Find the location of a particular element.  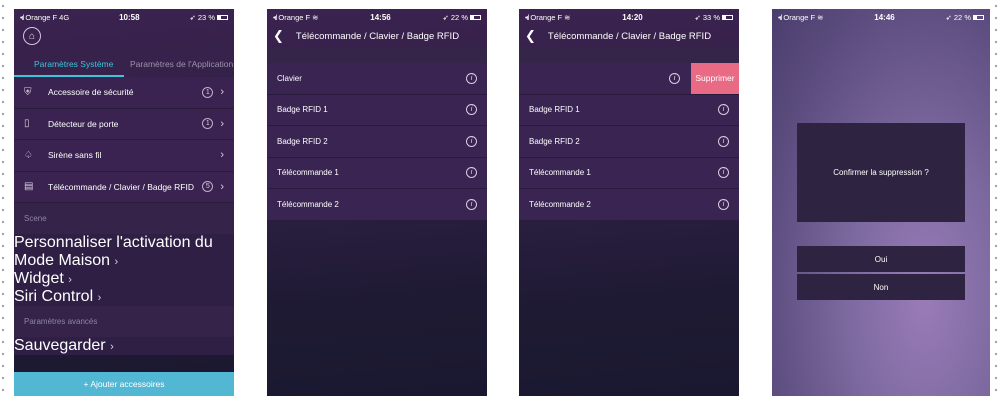

status-bar: •ıl Orange F 4G 10:58 ➶ 23 % is located at coordinates (124, 17).